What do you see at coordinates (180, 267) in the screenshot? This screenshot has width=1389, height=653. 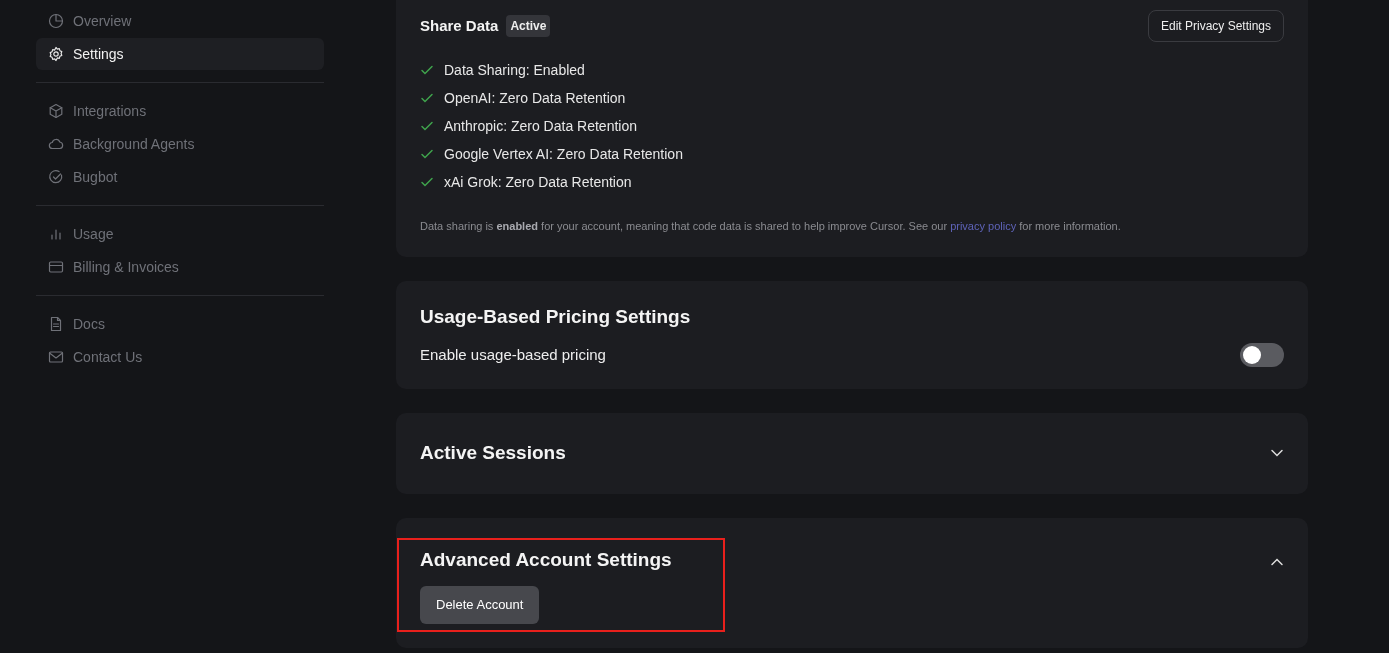 I see `sidebar-item: Billing & Invoices` at bounding box center [180, 267].